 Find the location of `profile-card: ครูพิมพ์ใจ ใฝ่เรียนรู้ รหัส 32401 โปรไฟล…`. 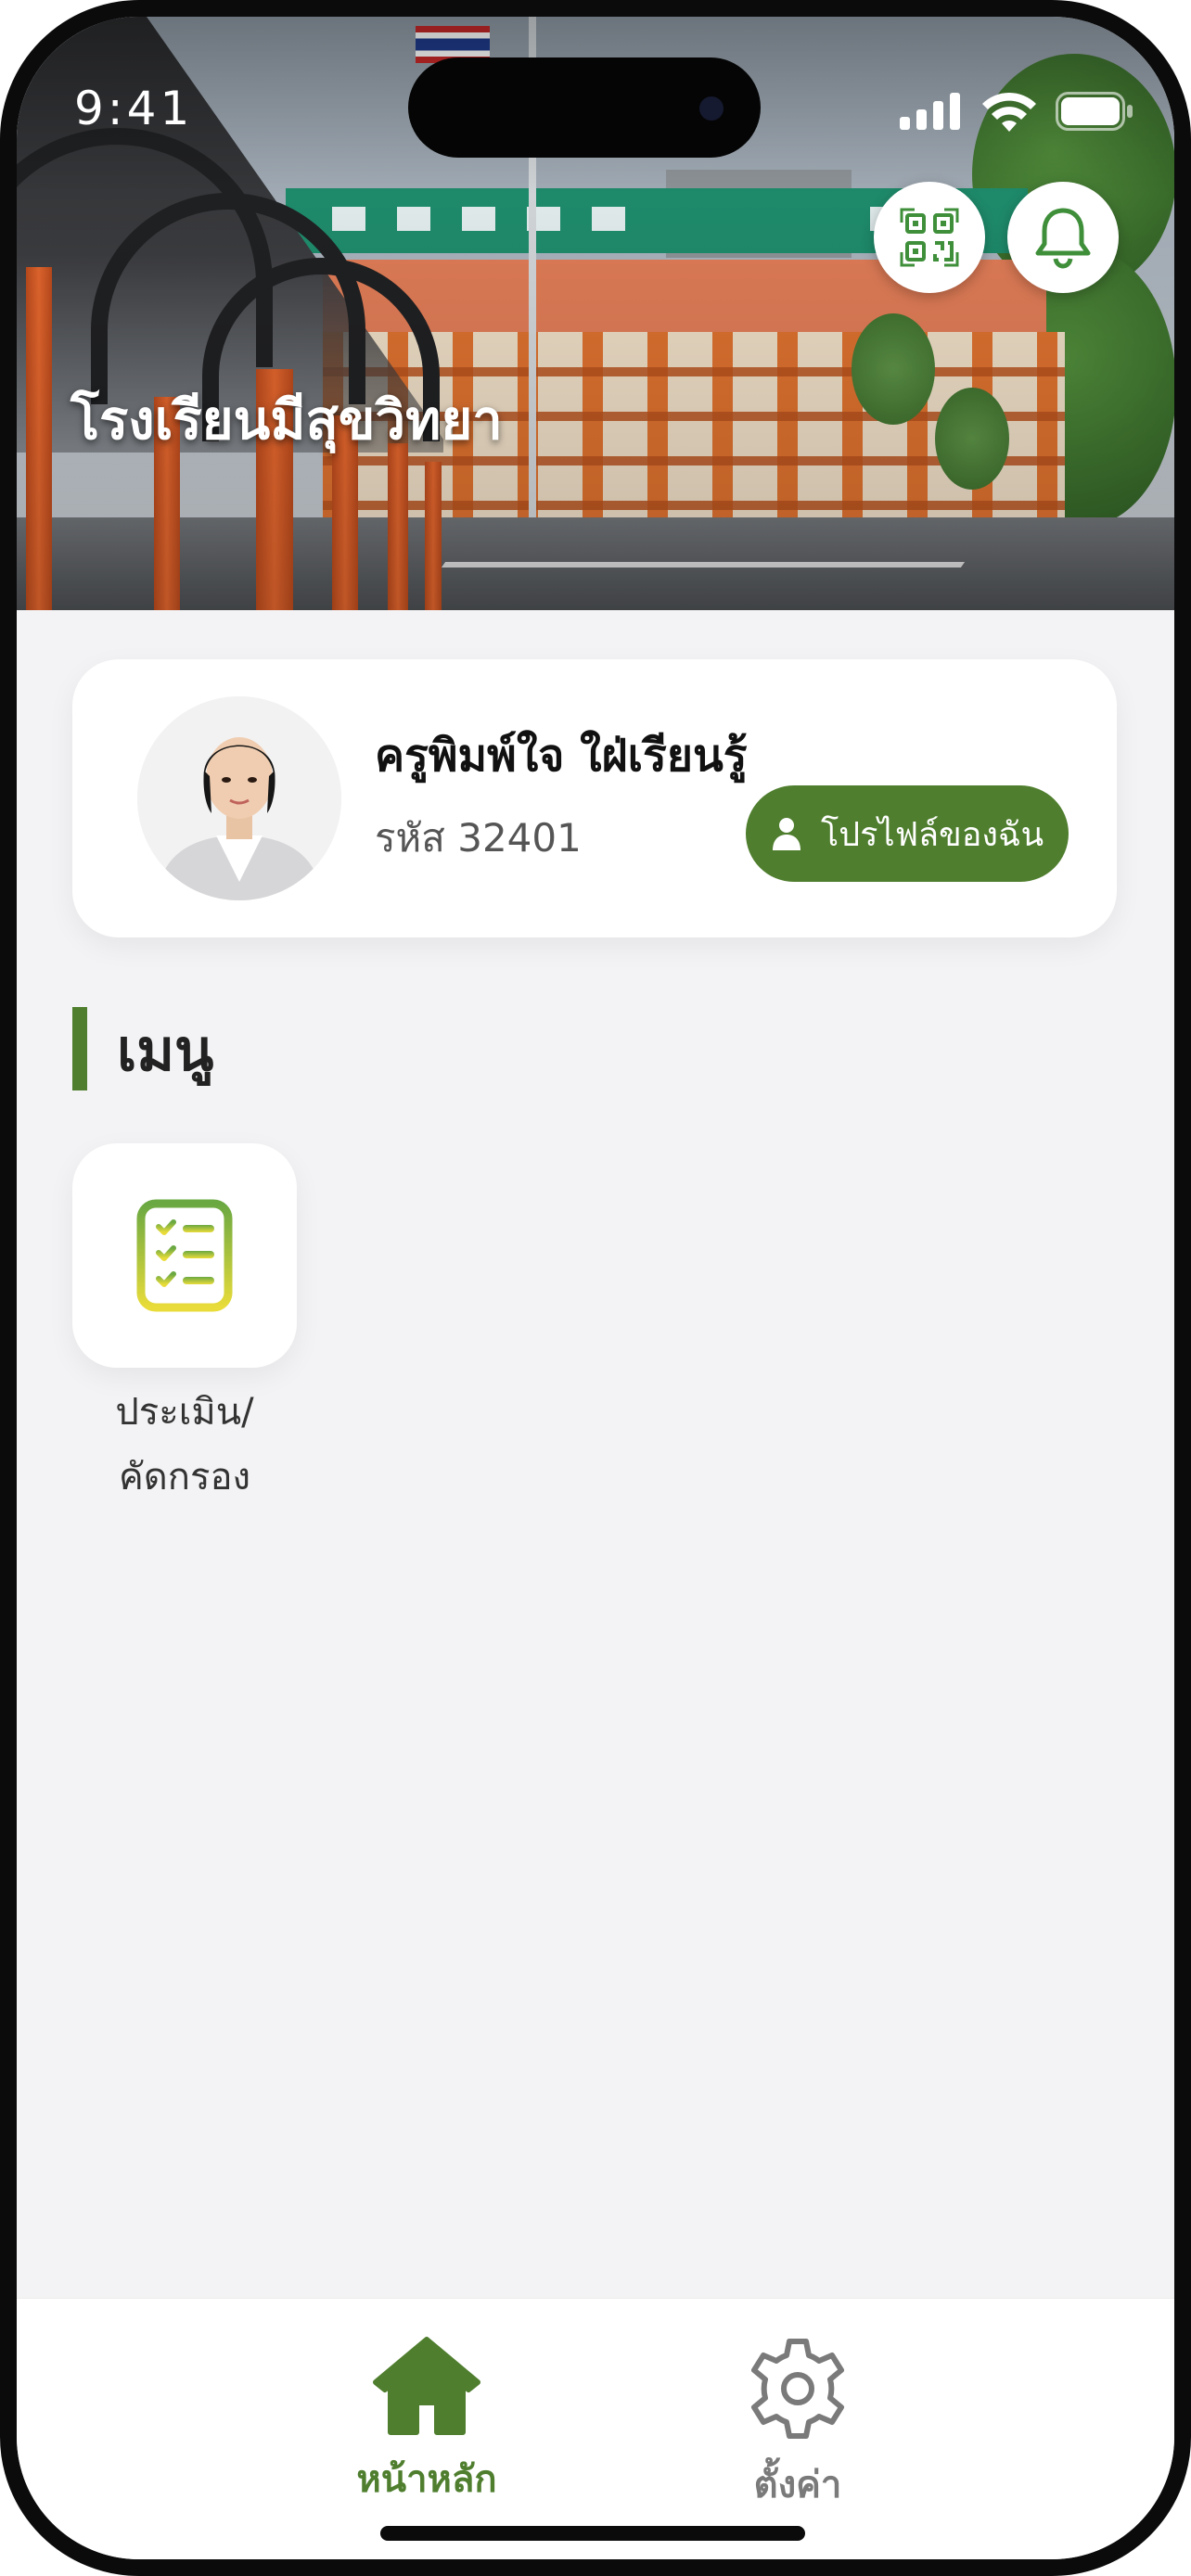

profile-card: ครูพิมพ์ใจ ใฝ่เรียนรู้ รหัส 32401 โปรไฟล… is located at coordinates (594, 798).